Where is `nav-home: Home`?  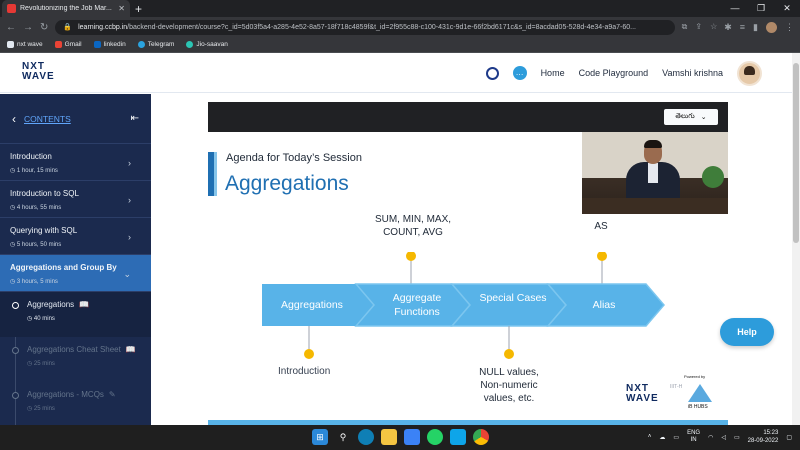 nav-home: Home is located at coordinates (553, 73).